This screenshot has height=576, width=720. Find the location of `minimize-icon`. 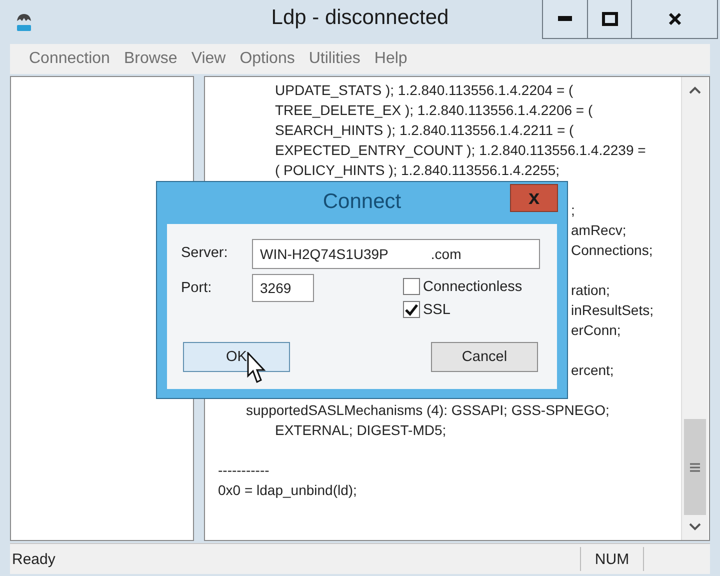

minimize-icon is located at coordinates (565, 19).